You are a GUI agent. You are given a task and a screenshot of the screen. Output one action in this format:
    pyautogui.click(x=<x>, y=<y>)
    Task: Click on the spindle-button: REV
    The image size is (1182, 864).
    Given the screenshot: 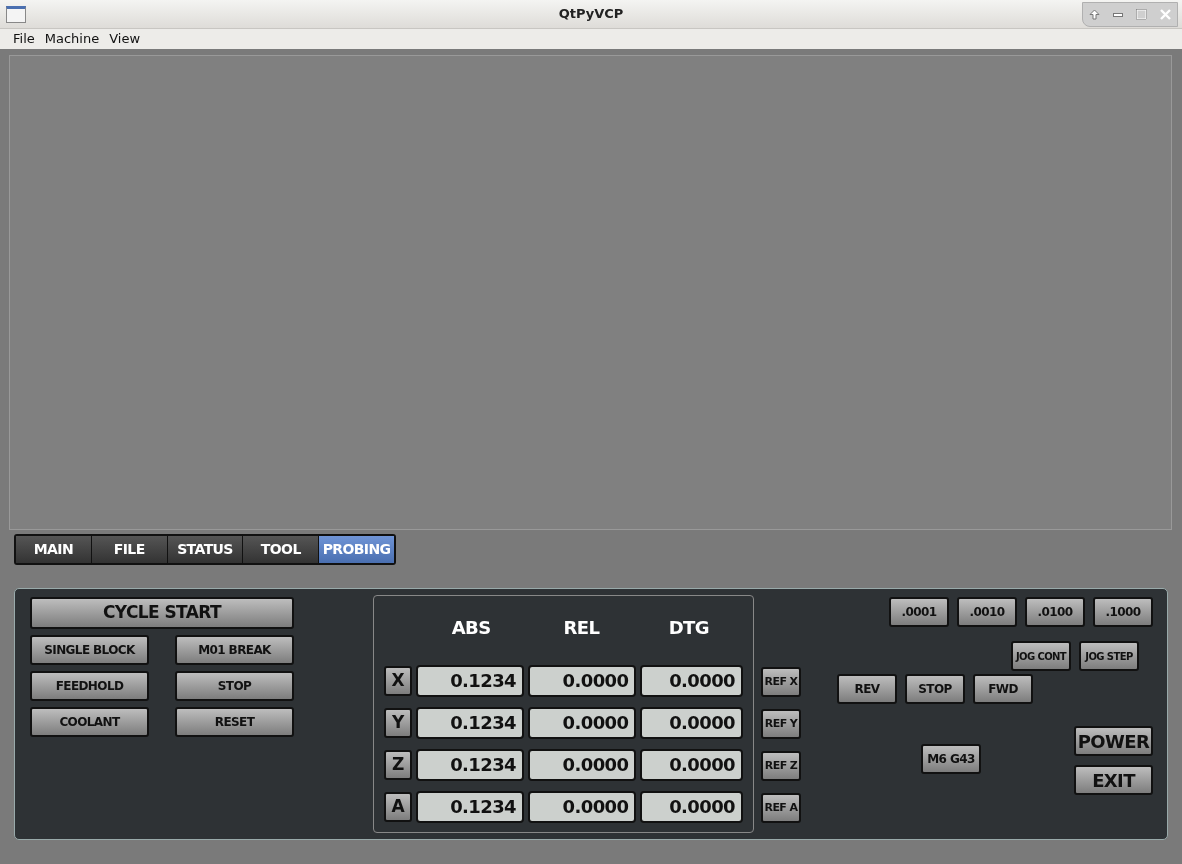 What is the action you would take?
    pyautogui.click(x=867, y=689)
    